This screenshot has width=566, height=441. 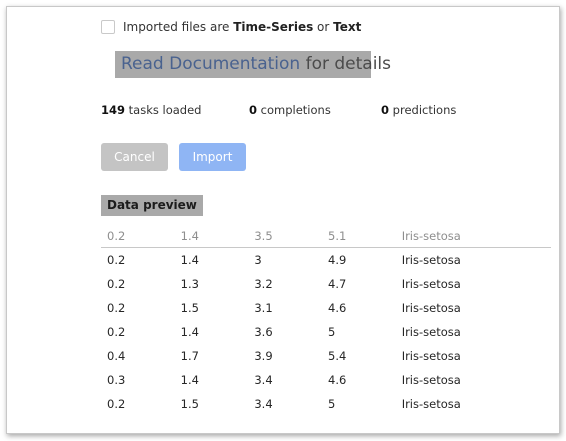 What do you see at coordinates (116, 380) in the screenshot?
I see `table-cell: 0.3` at bounding box center [116, 380].